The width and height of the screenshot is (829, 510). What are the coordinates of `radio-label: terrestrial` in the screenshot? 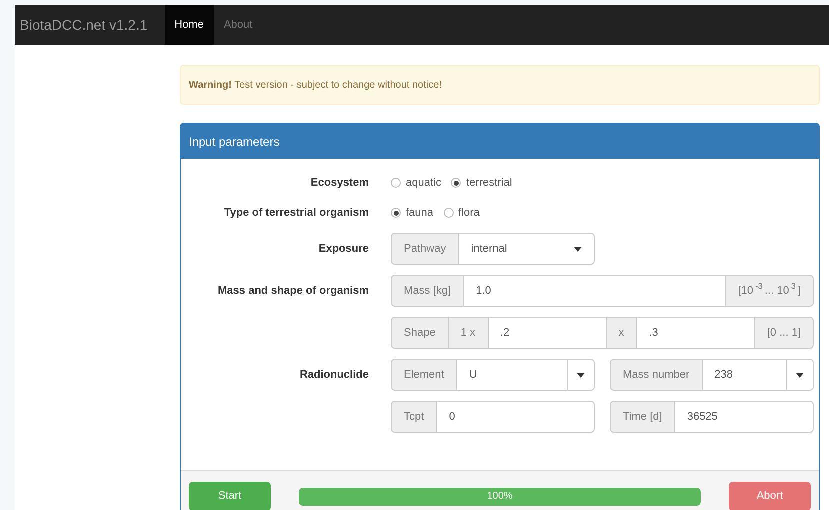 It's located at (489, 183).